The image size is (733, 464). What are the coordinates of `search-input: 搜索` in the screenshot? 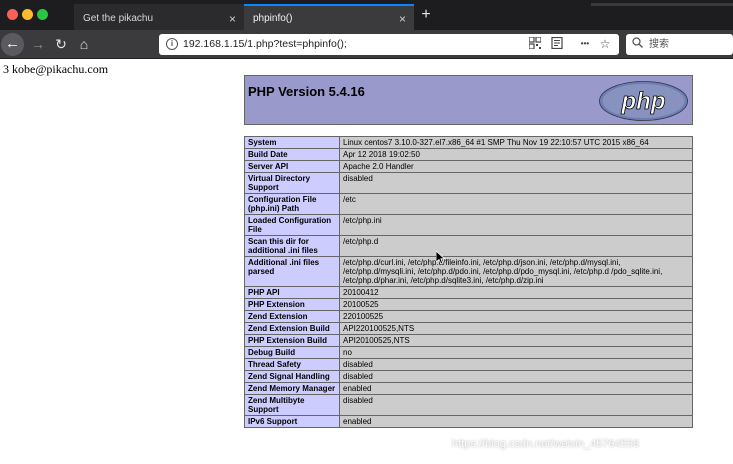 It's located at (679, 44).